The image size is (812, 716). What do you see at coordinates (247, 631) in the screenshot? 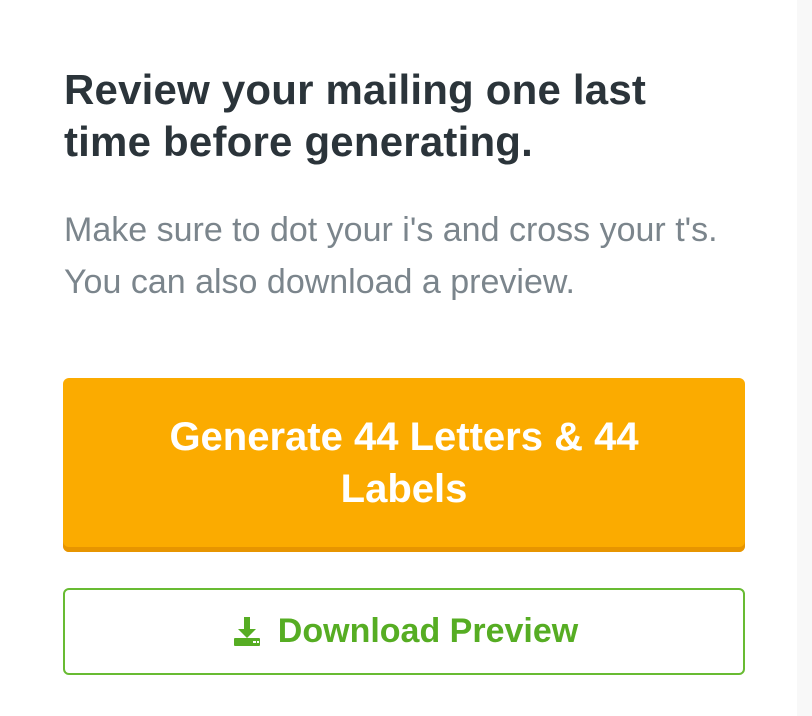
I see `download-icon` at bounding box center [247, 631].